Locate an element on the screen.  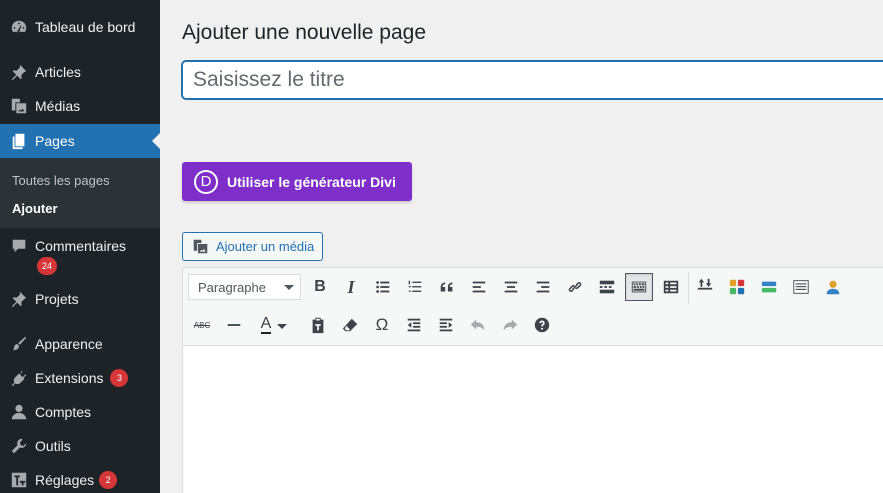
submenu-add-page: Ajouter is located at coordinates (35, 208).